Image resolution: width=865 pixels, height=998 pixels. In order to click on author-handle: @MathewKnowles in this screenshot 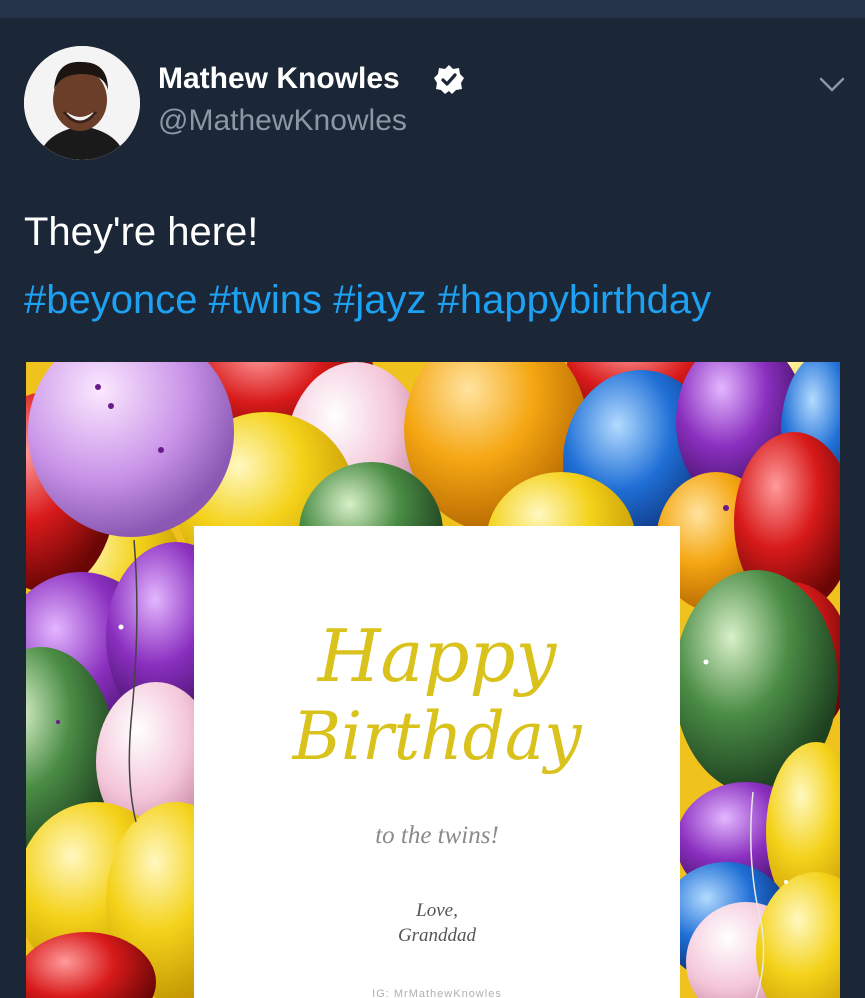, I will do `click(282, 121)`.